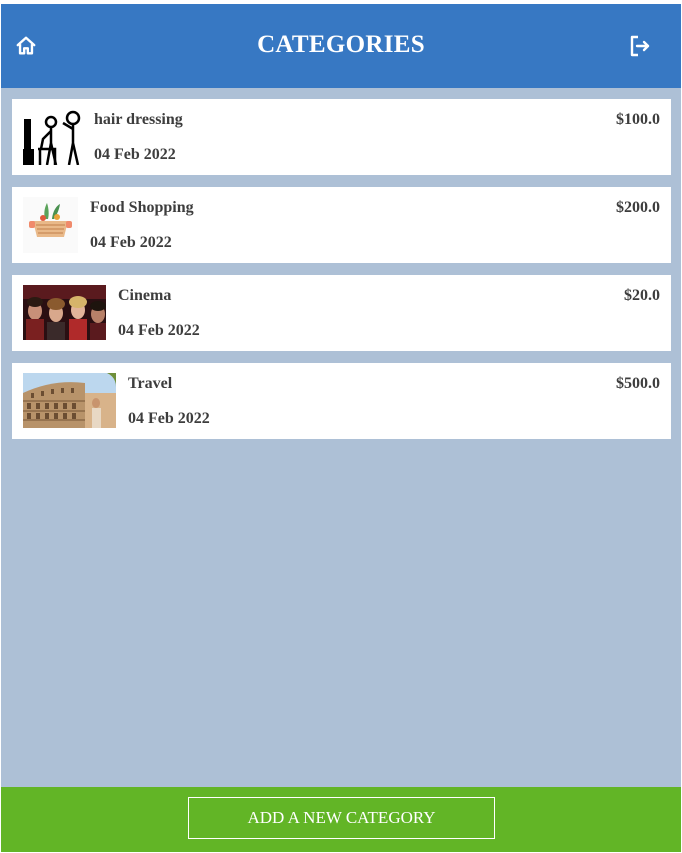 The width and height of the screenshot is (682, 853). What do you see at coordinates (642, 295) in the screenshot?
I see `category-amount: $20.0` at bounding box center [642, 295].